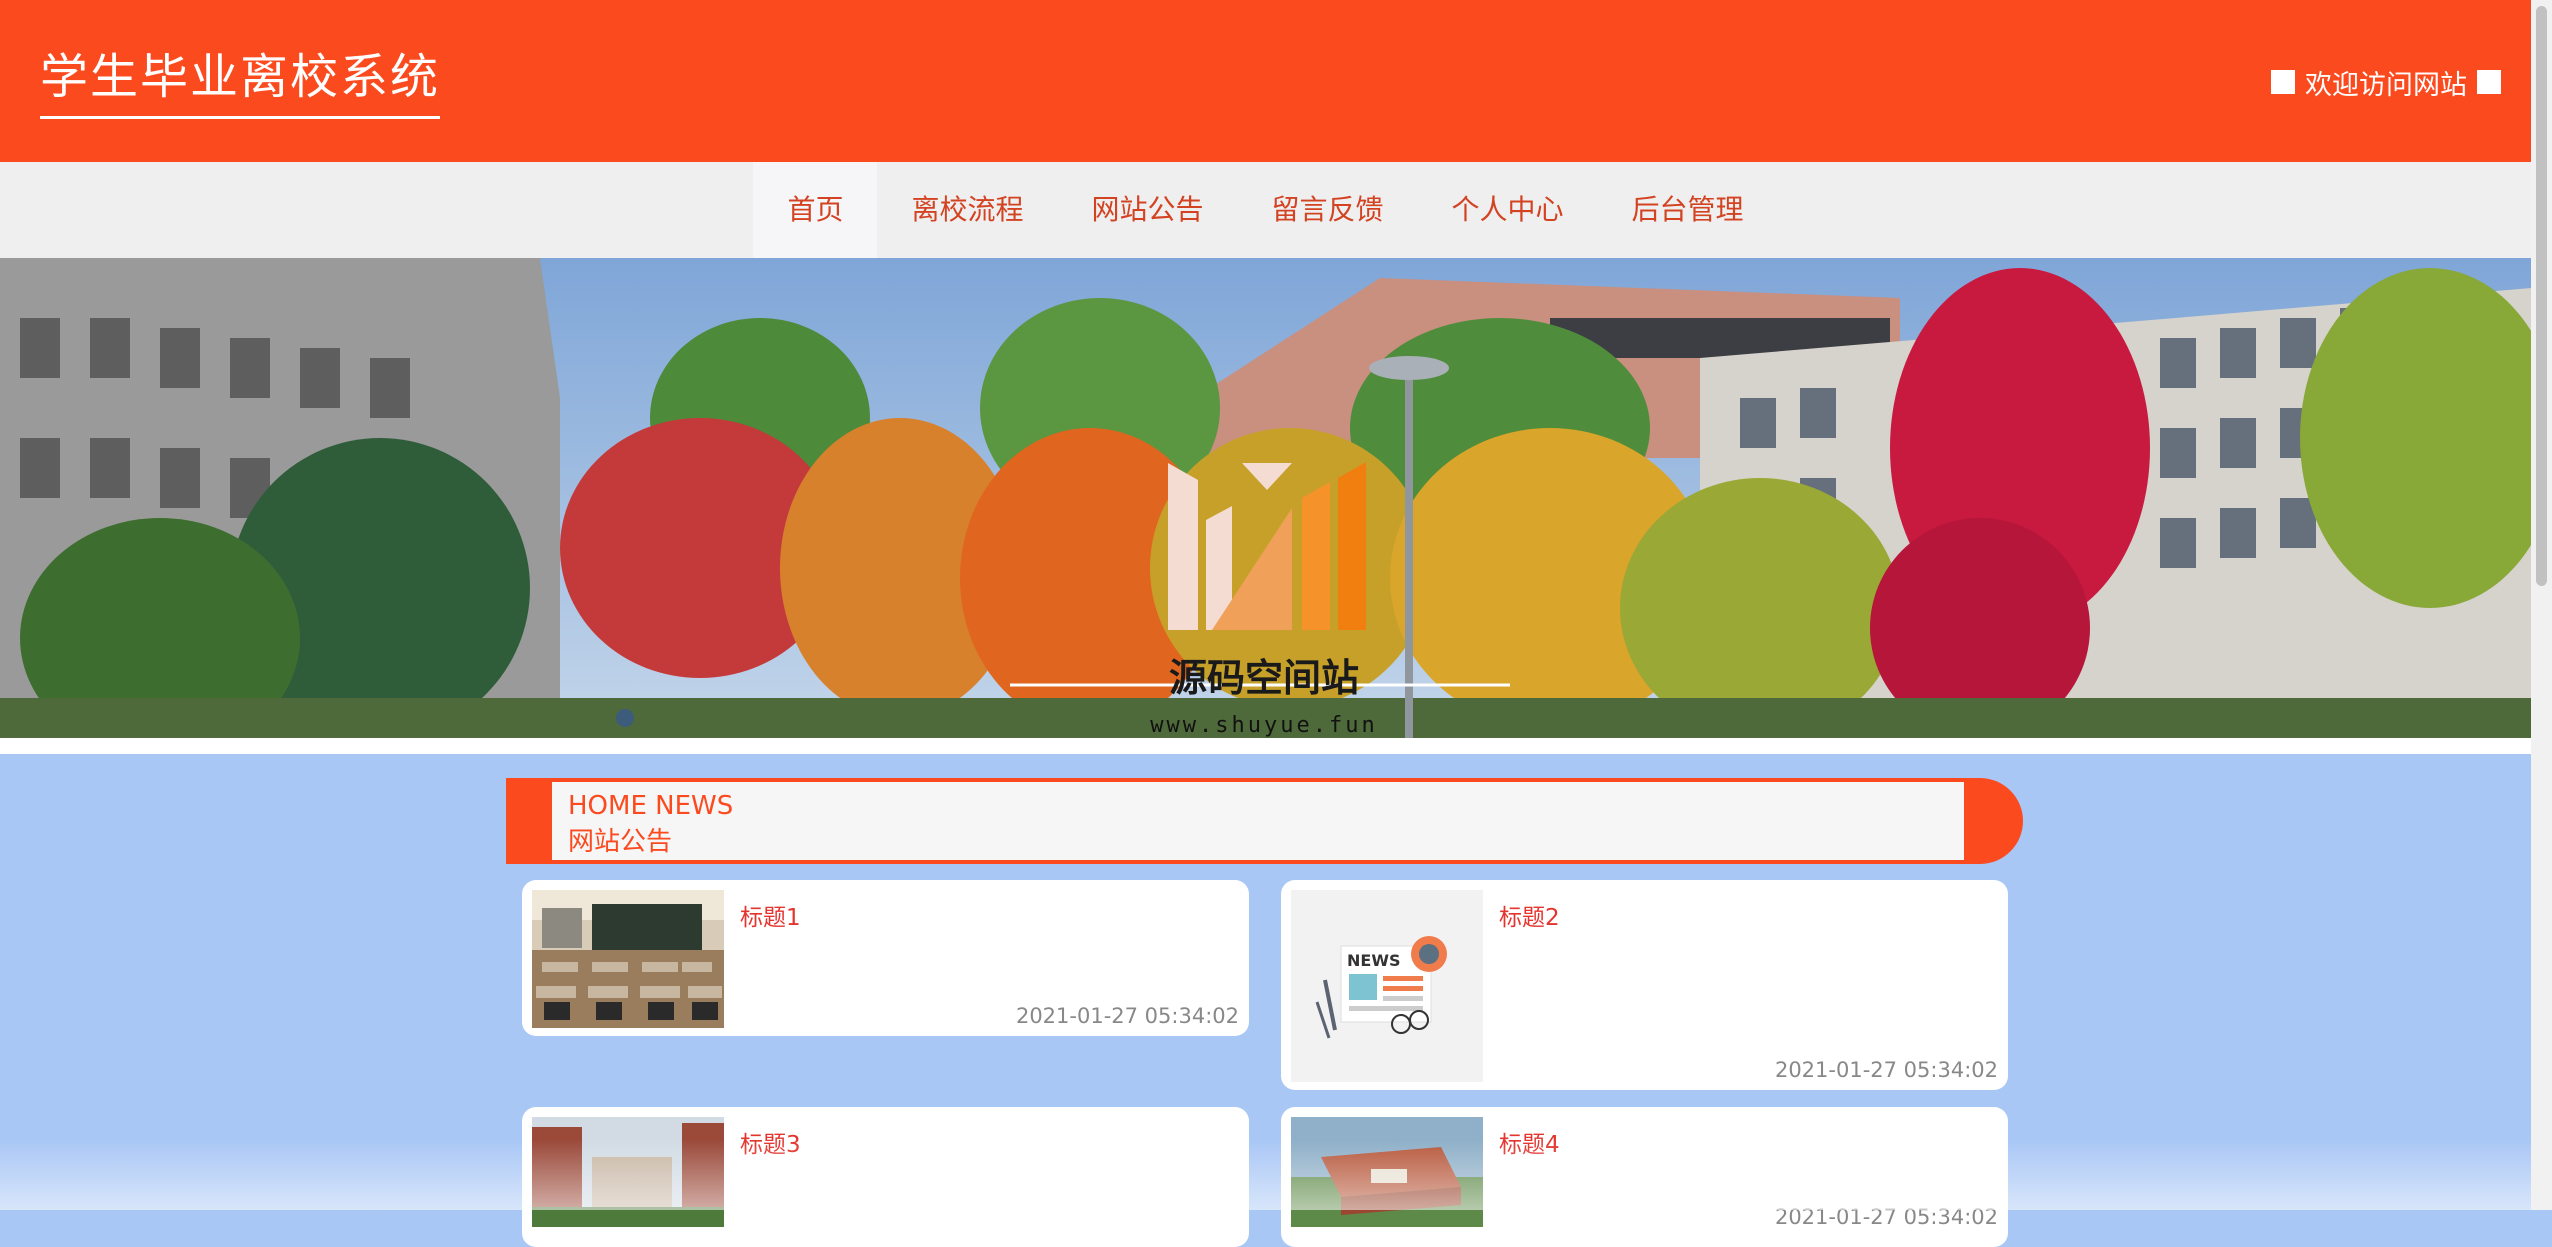 The image size is (2552, 1247). What do you see at coordinates (1508, 210) in the screenshot?
I see `nav-item-profile: 个人中心` at bounding box center [1508, 210].